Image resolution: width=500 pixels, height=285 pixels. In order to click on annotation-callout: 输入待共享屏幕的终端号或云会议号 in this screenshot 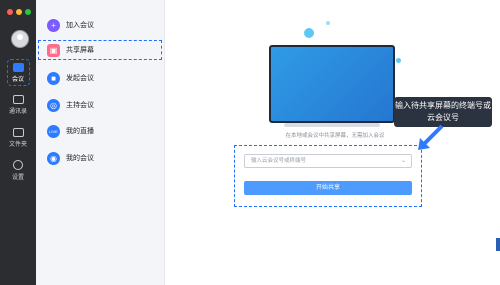, I will do `click(443, 112)`.